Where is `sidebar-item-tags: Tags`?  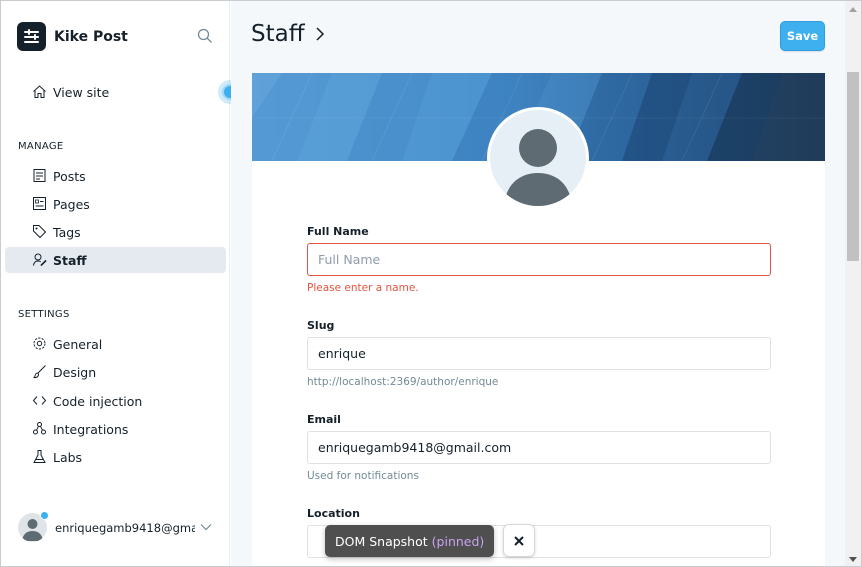
sidebar-item-tags: Tags is located at coordinates (115, 232).